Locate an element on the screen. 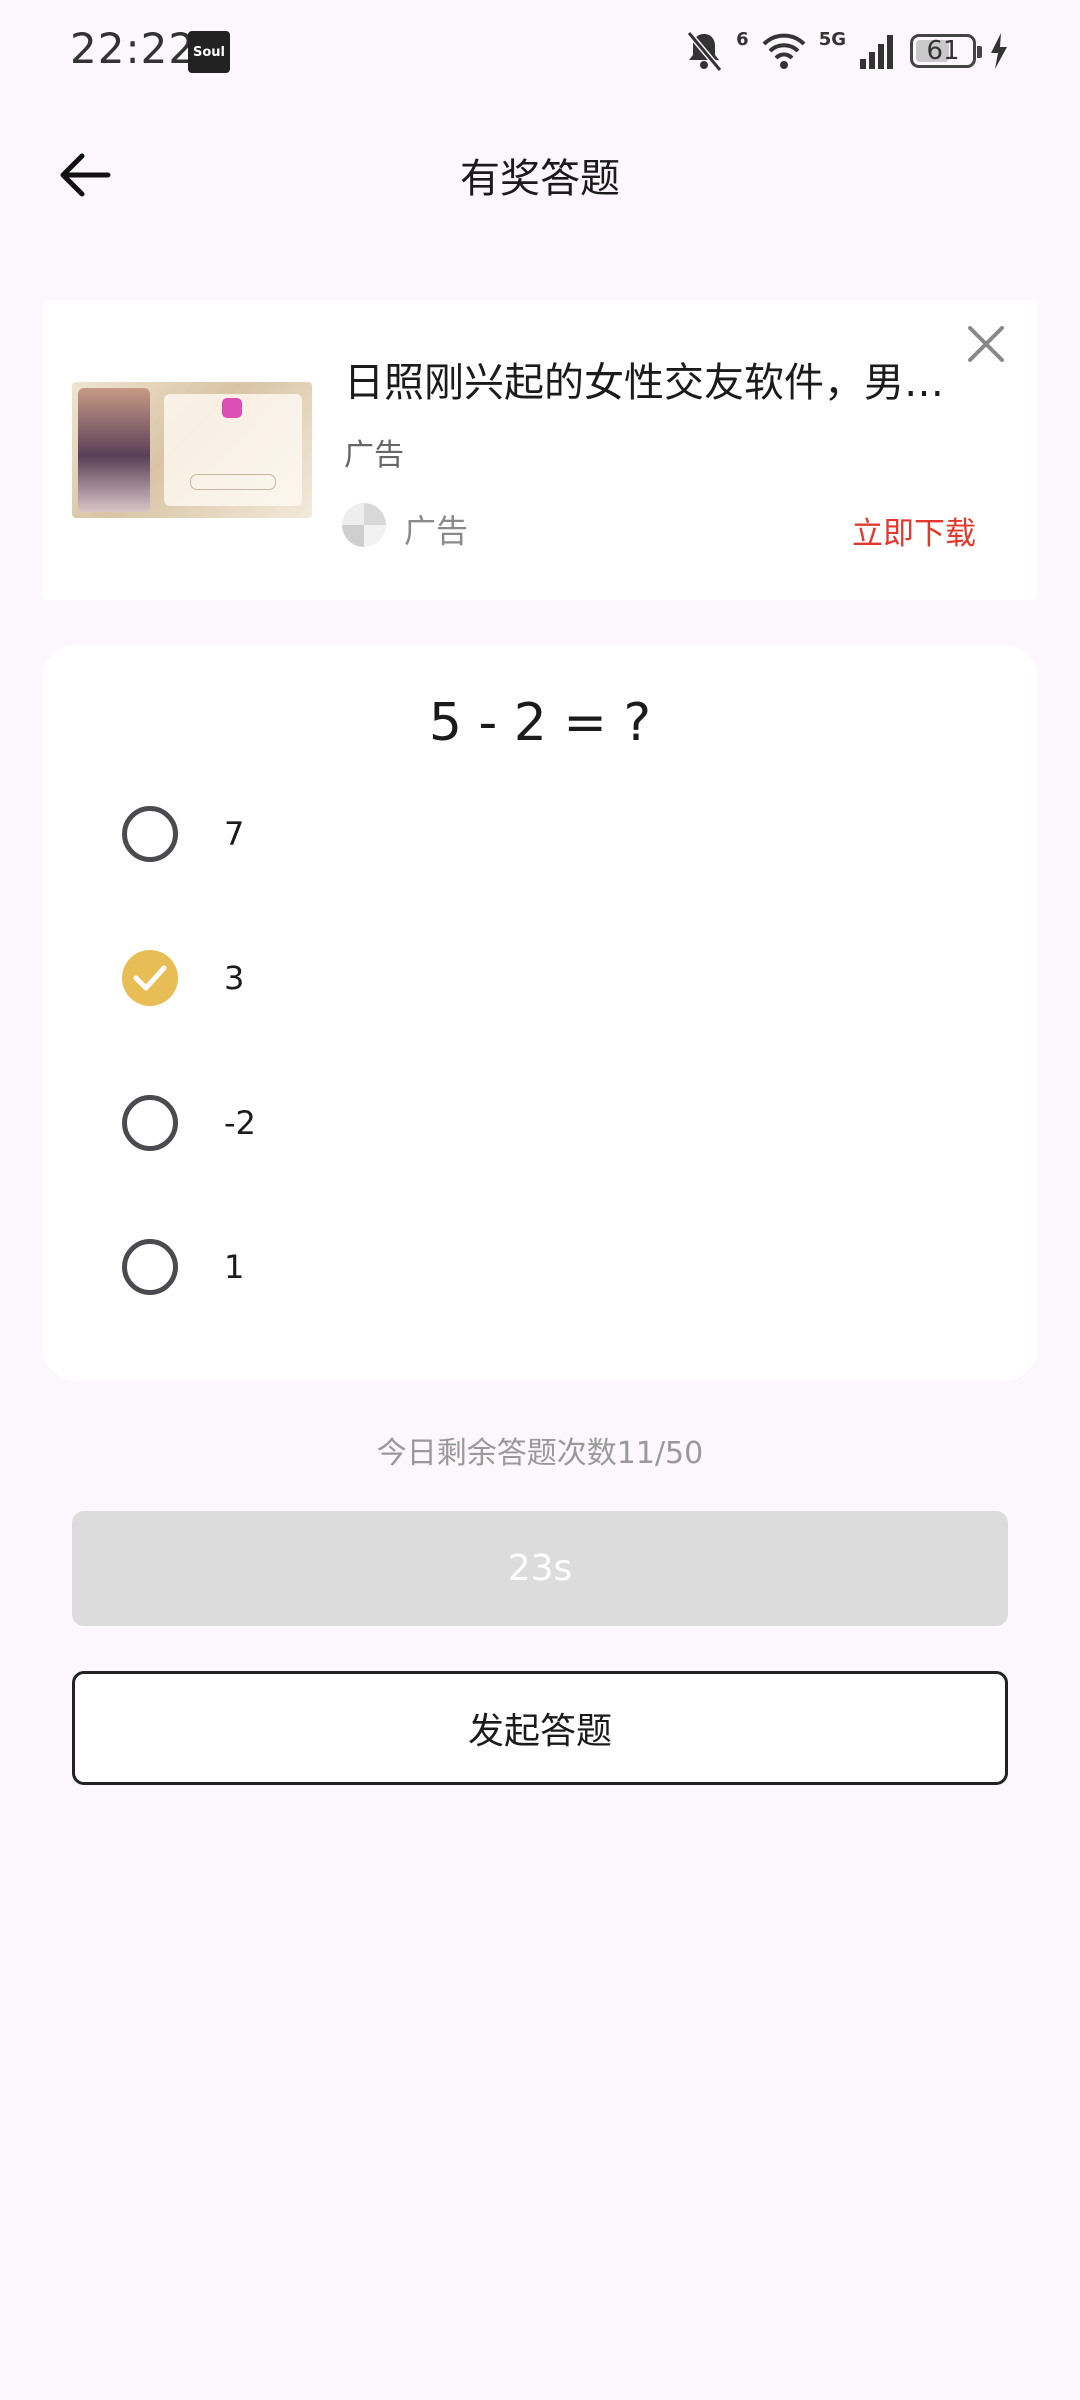 This screenshot has width=1080, height=2400. battery-icon: 61 is located at coordinates (946, 51).